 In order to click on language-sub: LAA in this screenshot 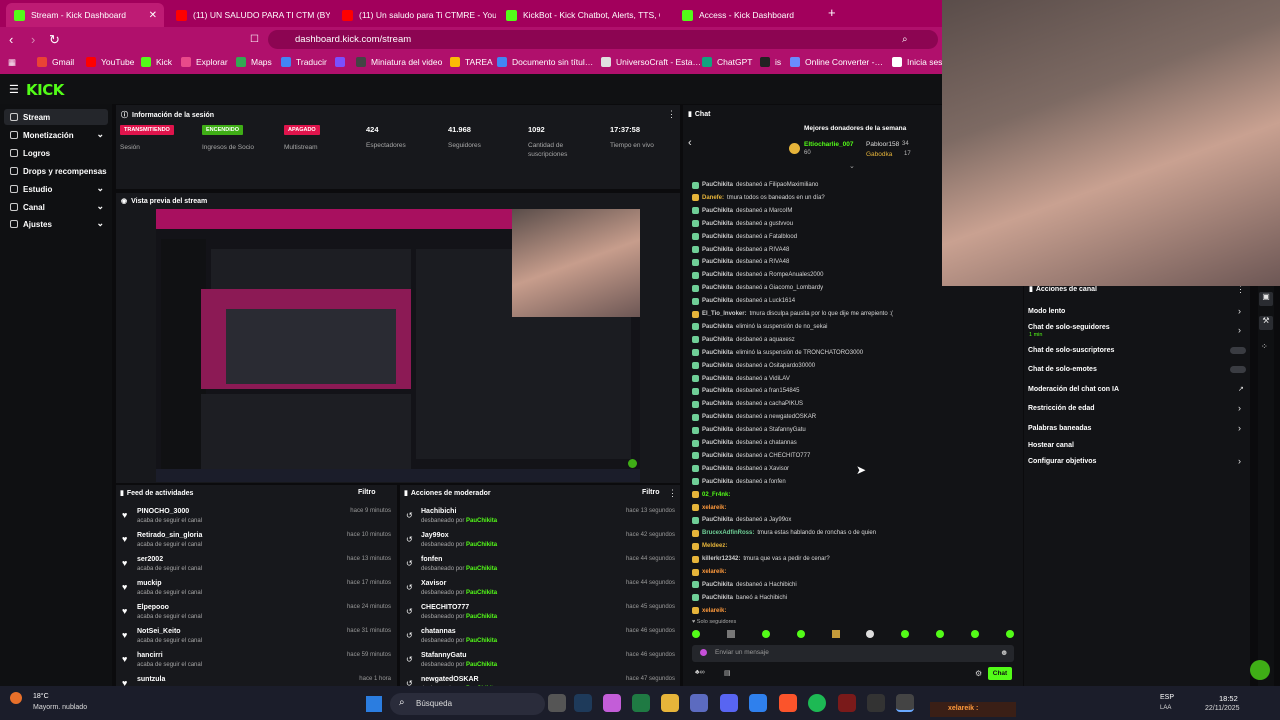, I will do `click(1165, 708)`.